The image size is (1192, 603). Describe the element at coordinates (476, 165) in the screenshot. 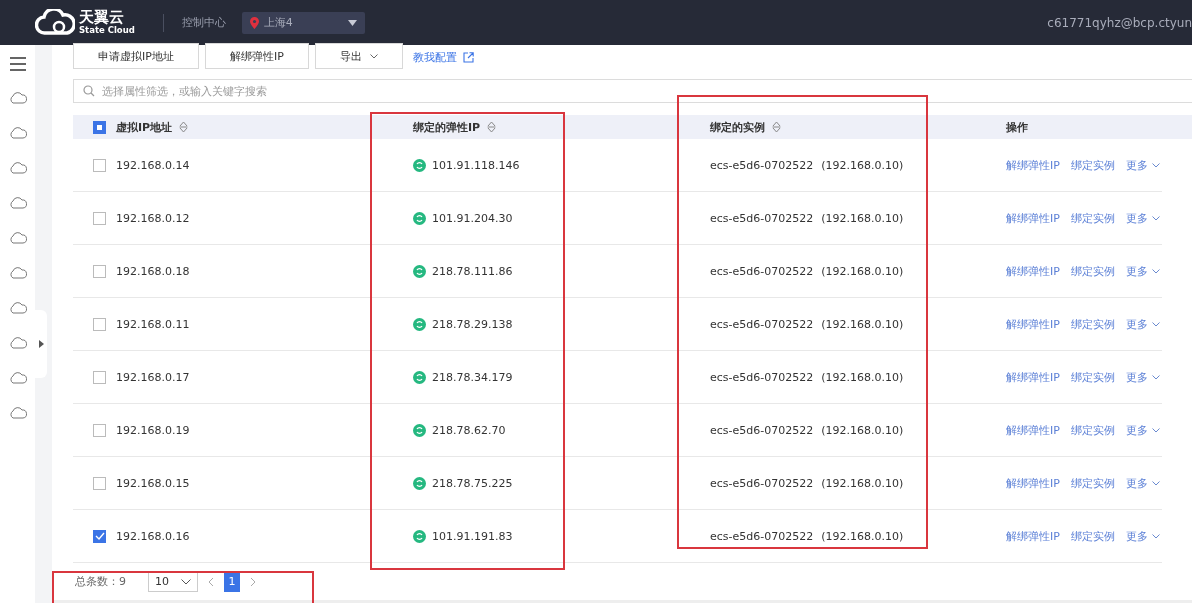

I see `table-cell: 101.91.118.146` at that location.